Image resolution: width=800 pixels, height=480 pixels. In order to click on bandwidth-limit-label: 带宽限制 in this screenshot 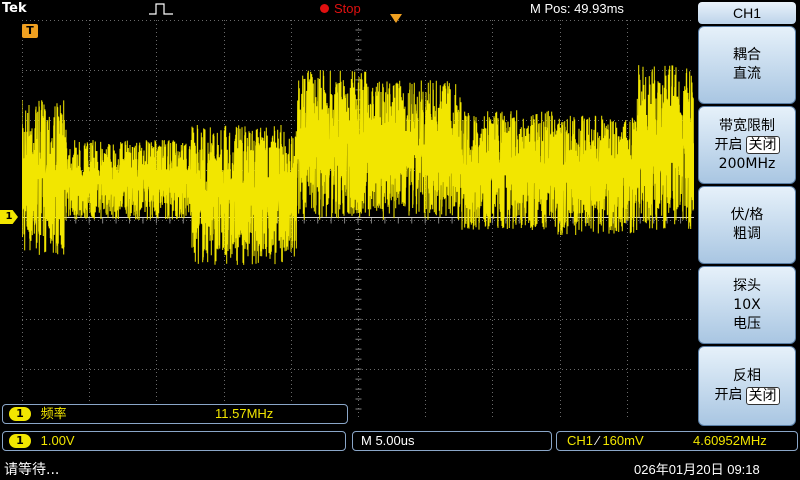, I will do `click(747, 125)`.